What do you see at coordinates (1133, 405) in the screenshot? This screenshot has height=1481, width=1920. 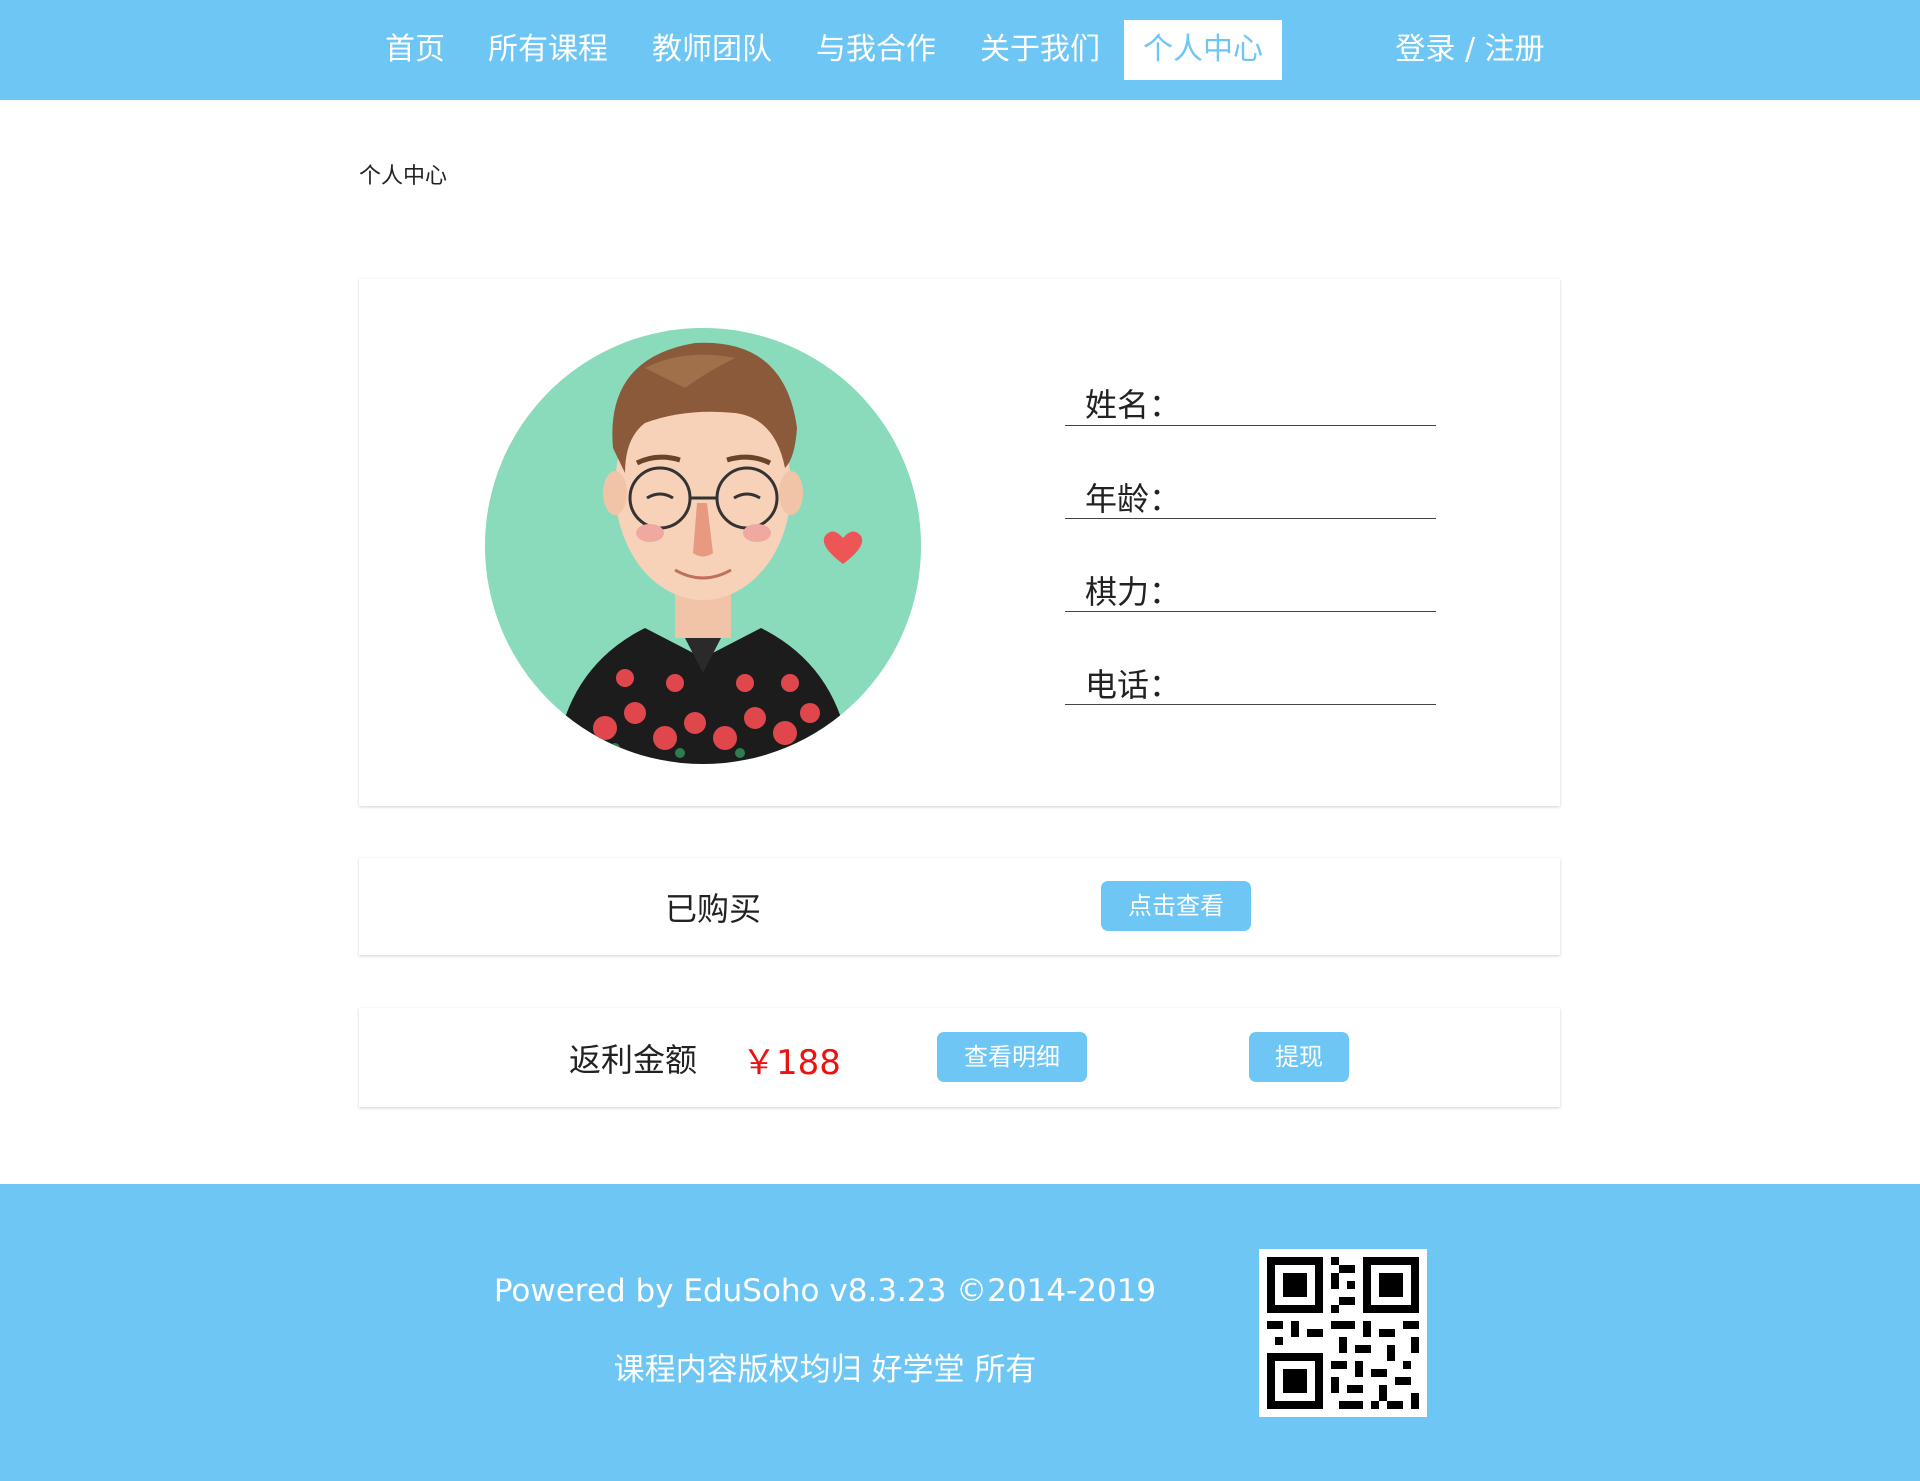 I see `name-label: 姓名：` at bounding box center [1133, 405].